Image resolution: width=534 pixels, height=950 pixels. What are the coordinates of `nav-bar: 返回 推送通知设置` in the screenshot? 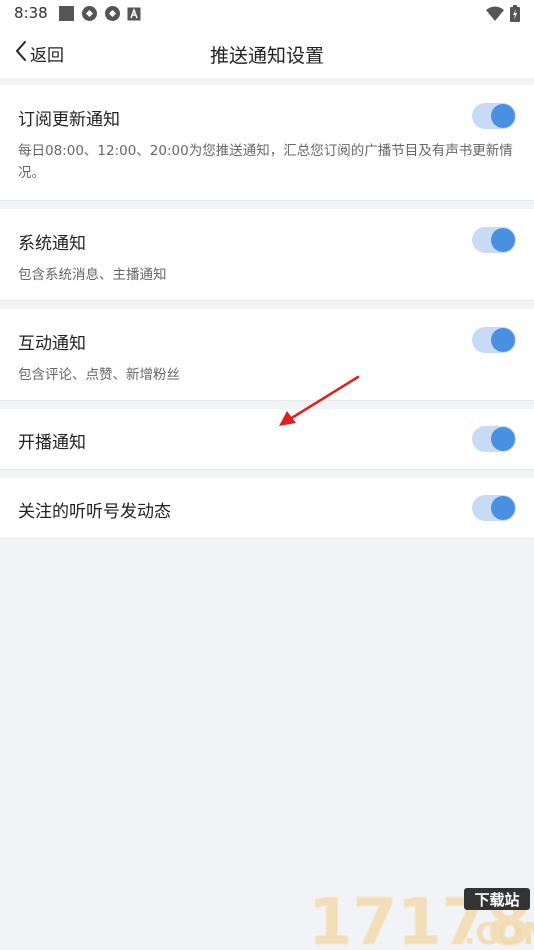 It's located at (267, 53).